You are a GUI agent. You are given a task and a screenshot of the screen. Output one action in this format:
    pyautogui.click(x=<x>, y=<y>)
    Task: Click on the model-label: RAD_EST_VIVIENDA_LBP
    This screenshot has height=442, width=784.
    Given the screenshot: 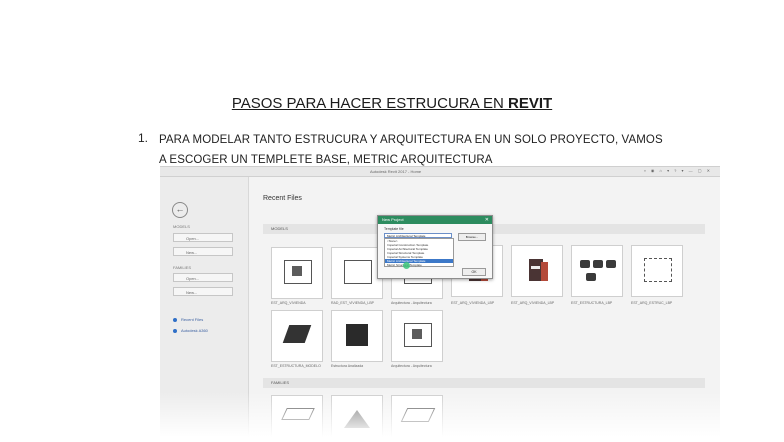 What is the action you would take?
    pyautogui.click(x=352, y=303)
    